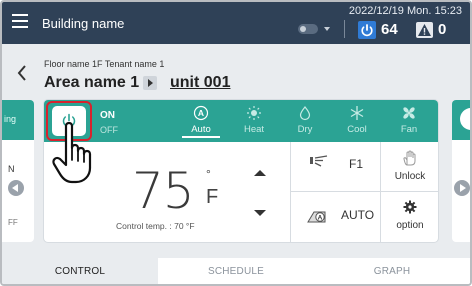 This screenshot has width=472, height=286. What do you see at coordinates (409, 129) in the screenshot?
I see `mode-label: Fan` at bounding box center [409, 129].